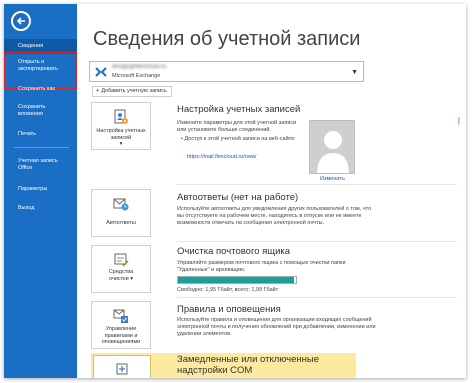  I want to click on tile-label: Автоответы, so click(121, 223).